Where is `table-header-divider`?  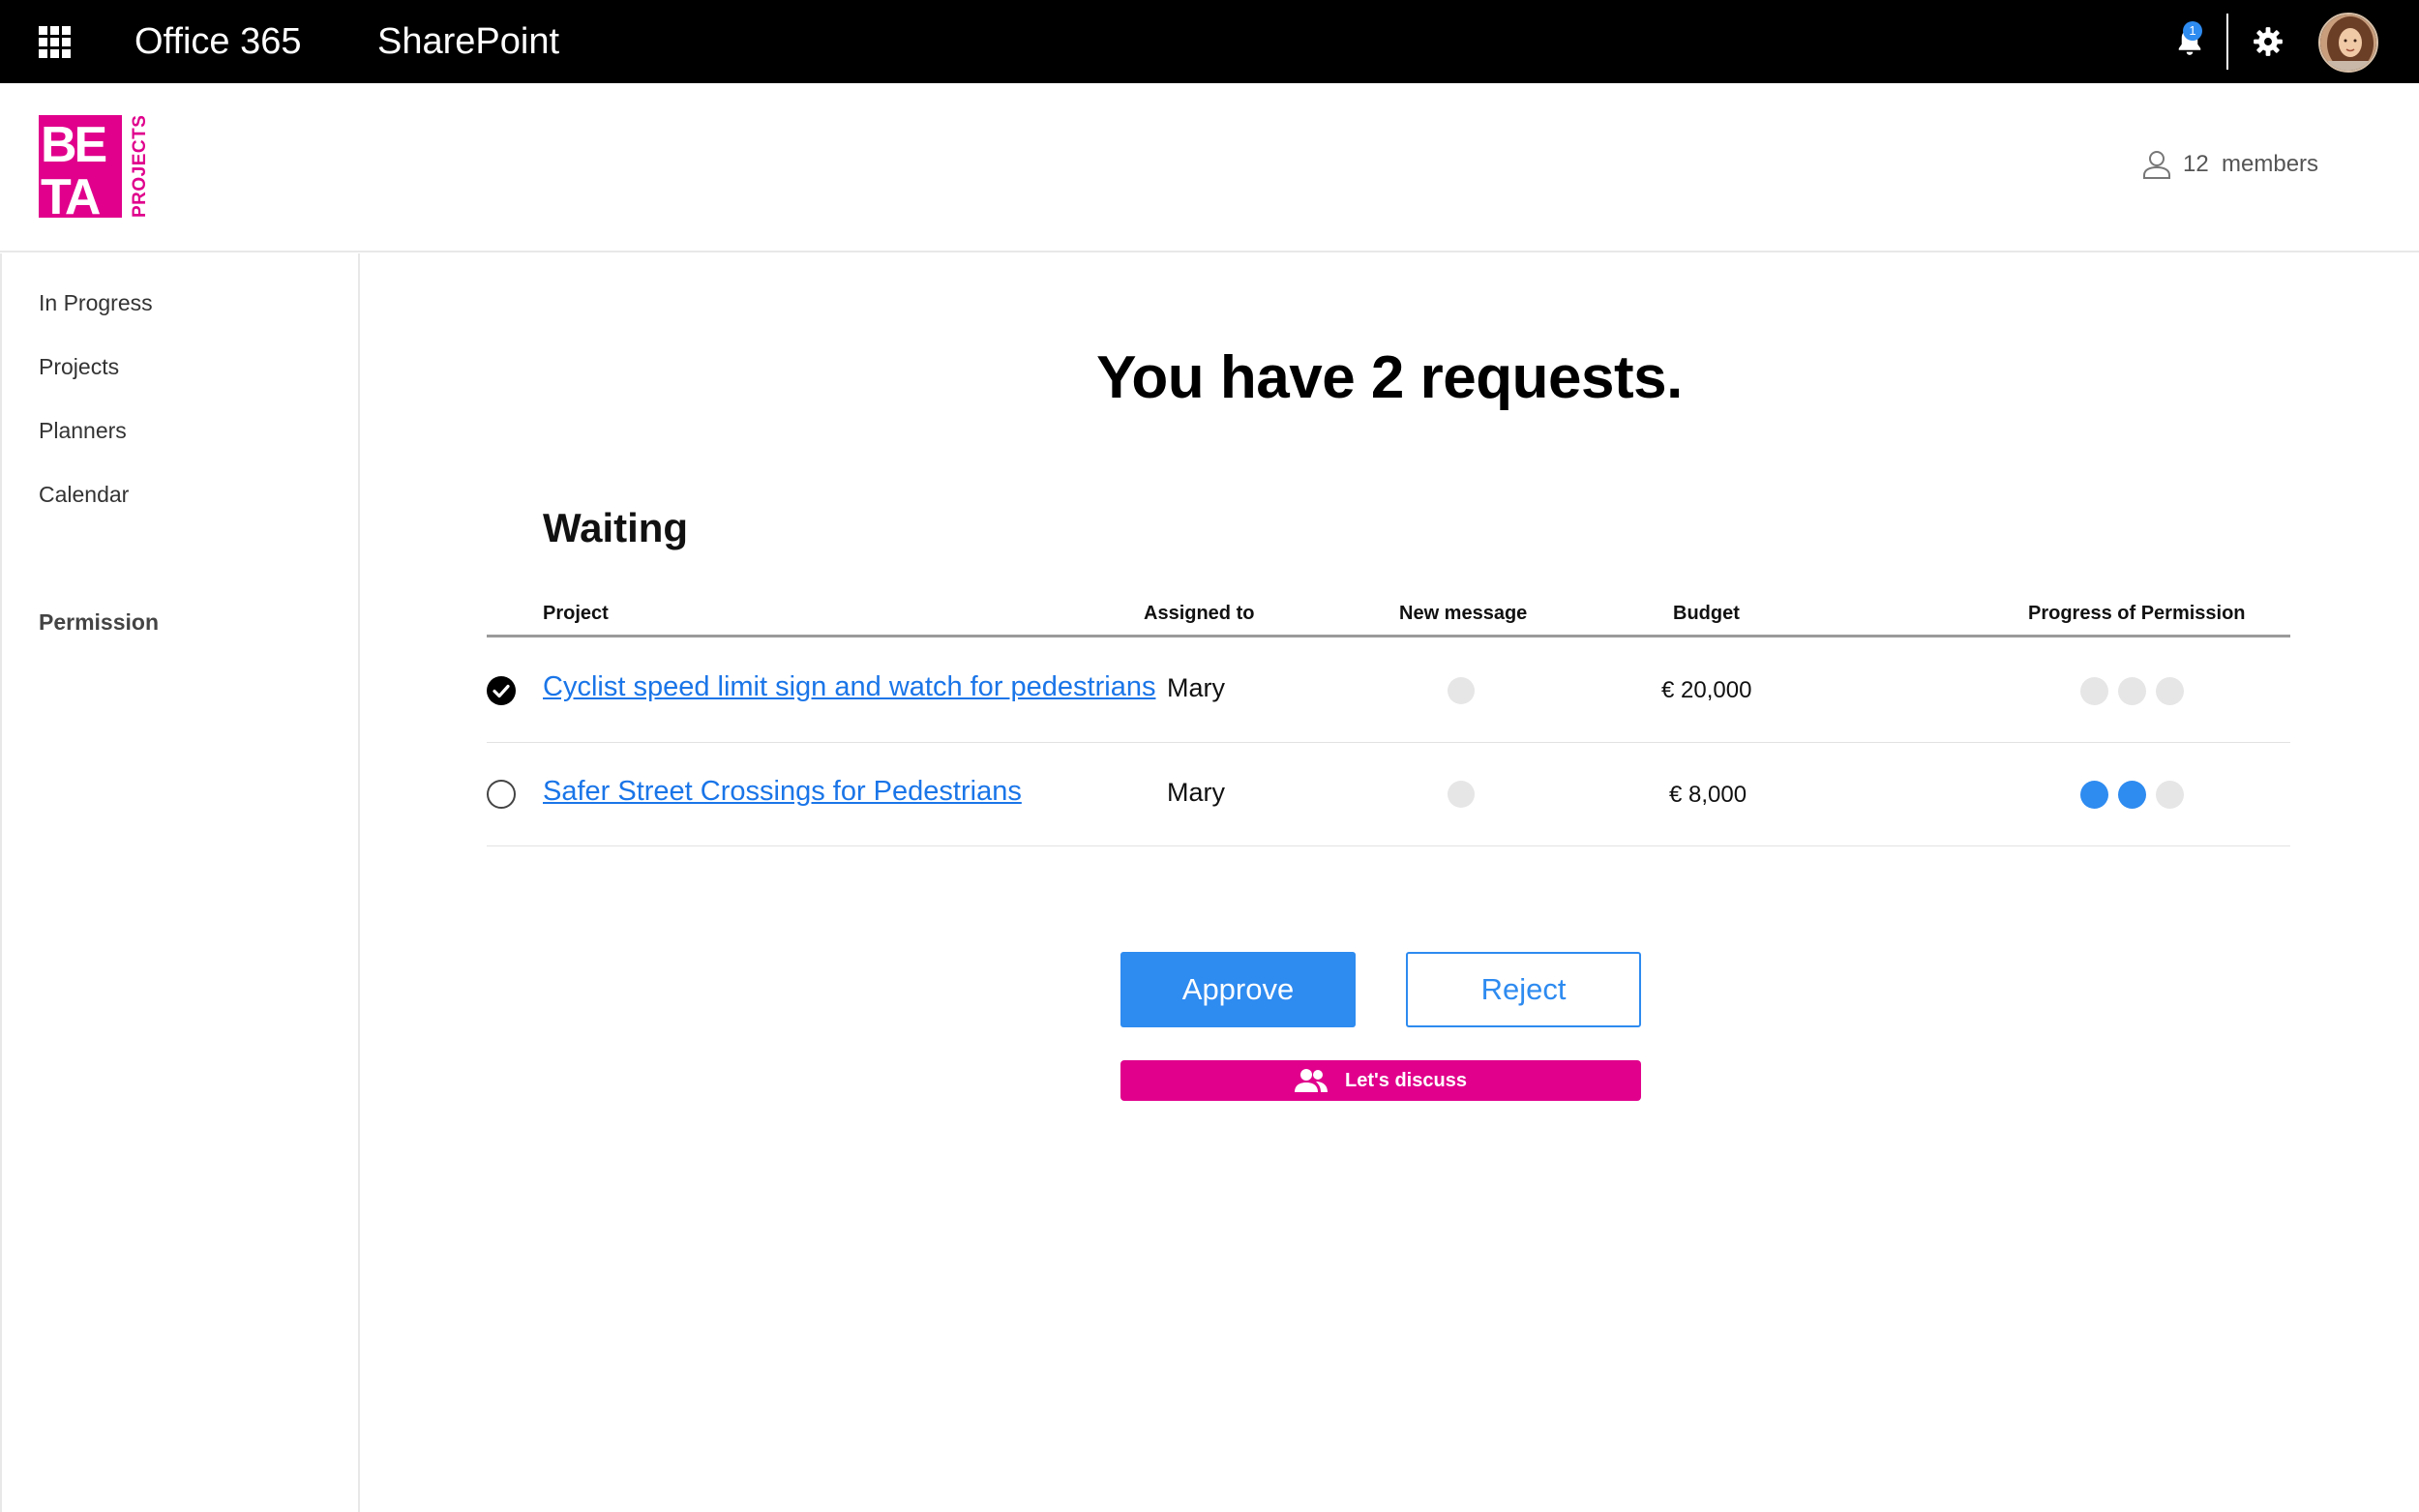
table-header-divider is located at coordinates (1389, 636).